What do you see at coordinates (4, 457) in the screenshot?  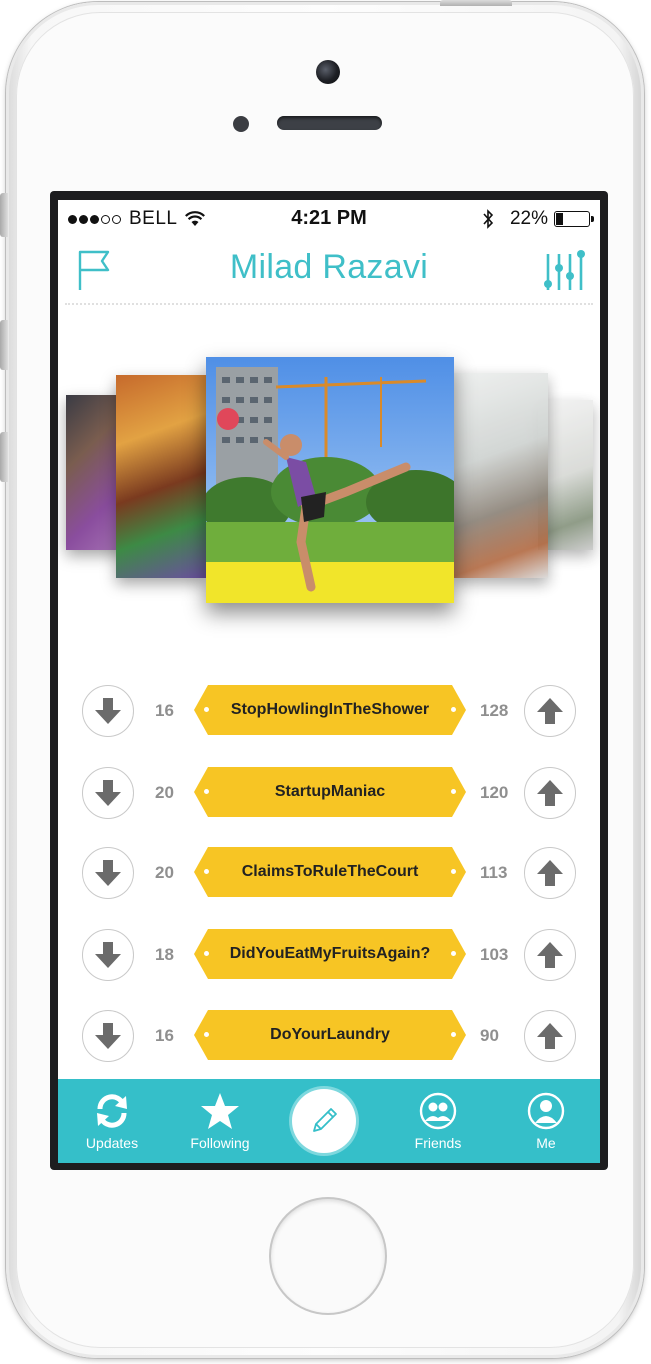 I see `volume-down-button` at bounding box center [4, 457].